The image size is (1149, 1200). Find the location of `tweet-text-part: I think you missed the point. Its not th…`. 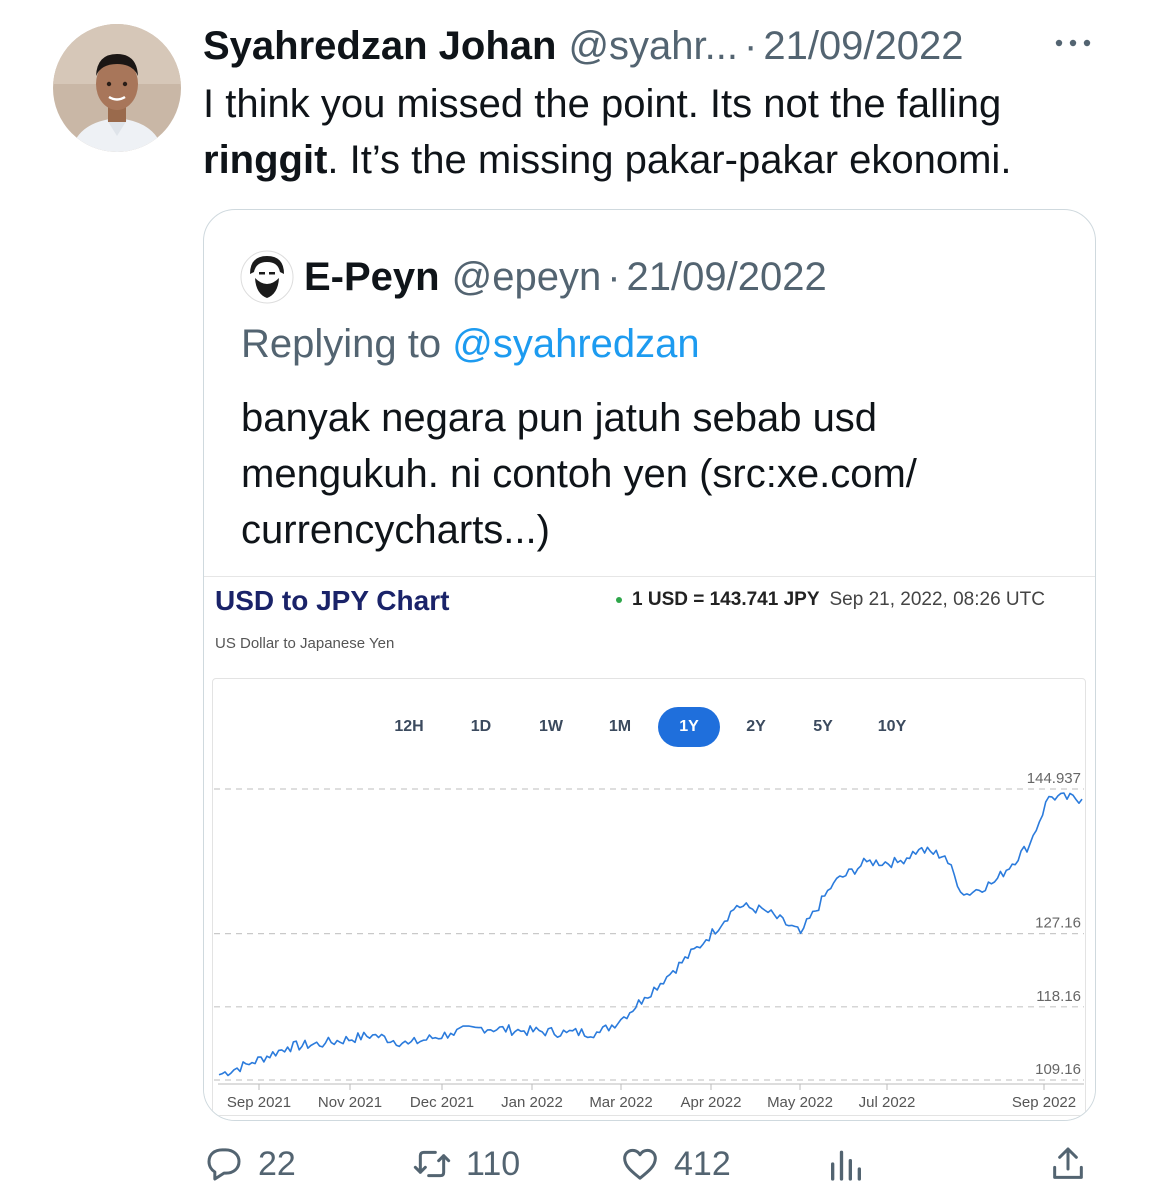

tweet-text-part: I think you missed the point. Its not th… is located at coordinates (602, 104).